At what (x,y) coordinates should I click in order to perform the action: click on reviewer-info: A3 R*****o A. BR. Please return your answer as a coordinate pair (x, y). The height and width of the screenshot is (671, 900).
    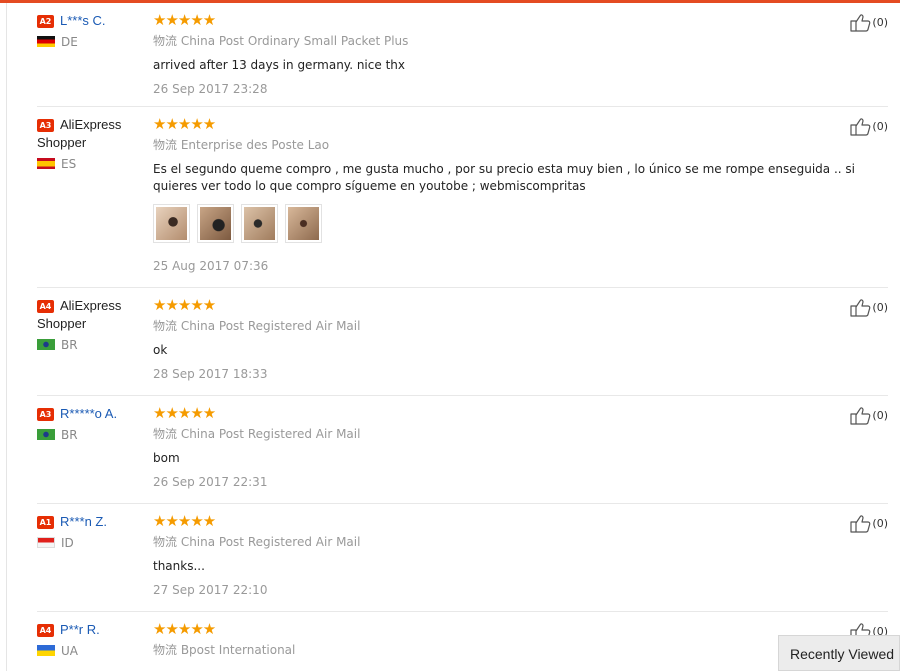
    Looking at the image, I should click on (92, 423).